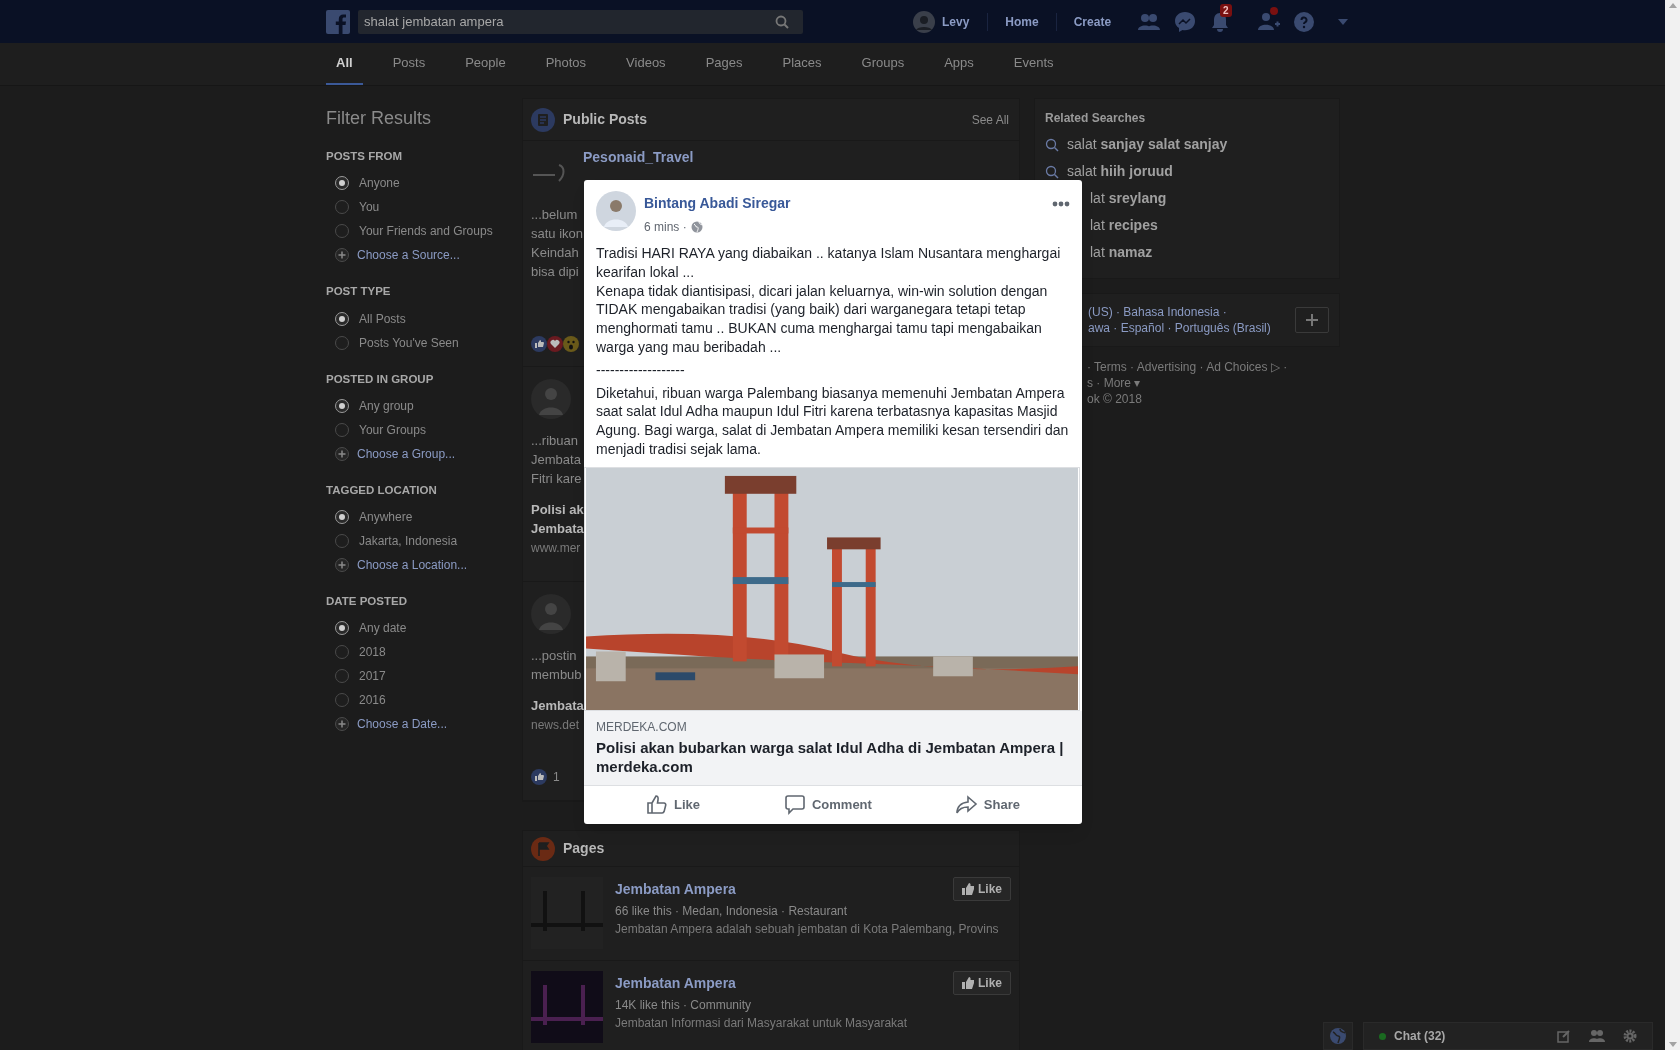 The image size is (1680, 1050). What do you see at coordinates (638, 157) in the screenshot?
I see `author-link: Pesonaid_Travel` at bounding box center [638, 157].